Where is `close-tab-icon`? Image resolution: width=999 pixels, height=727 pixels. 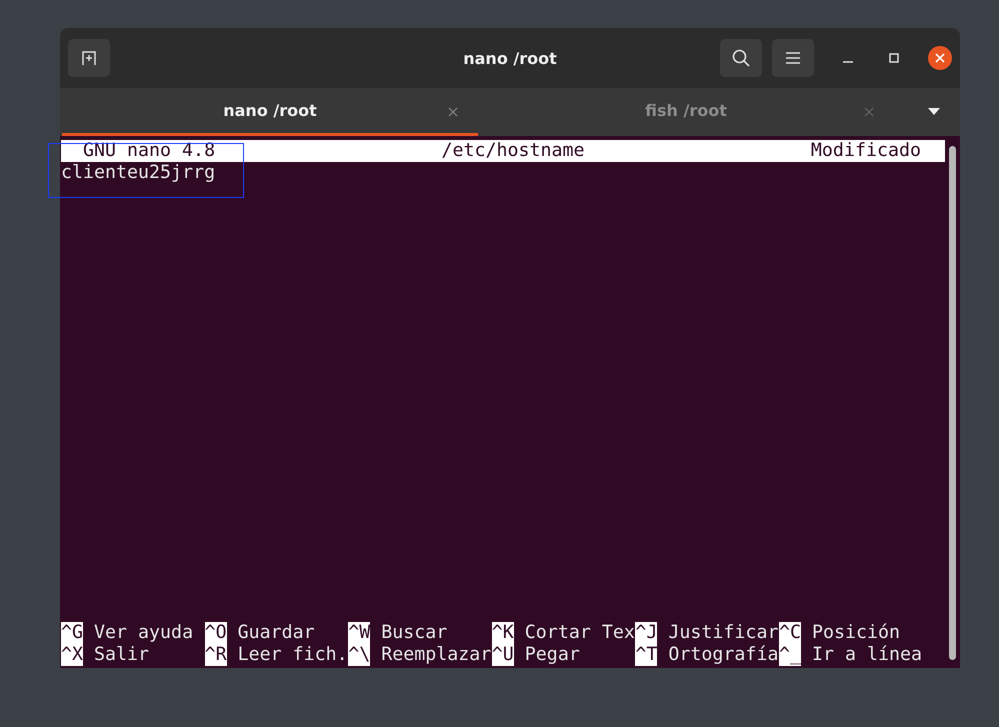
close-tab-icon is located at coordinates (453, 112).